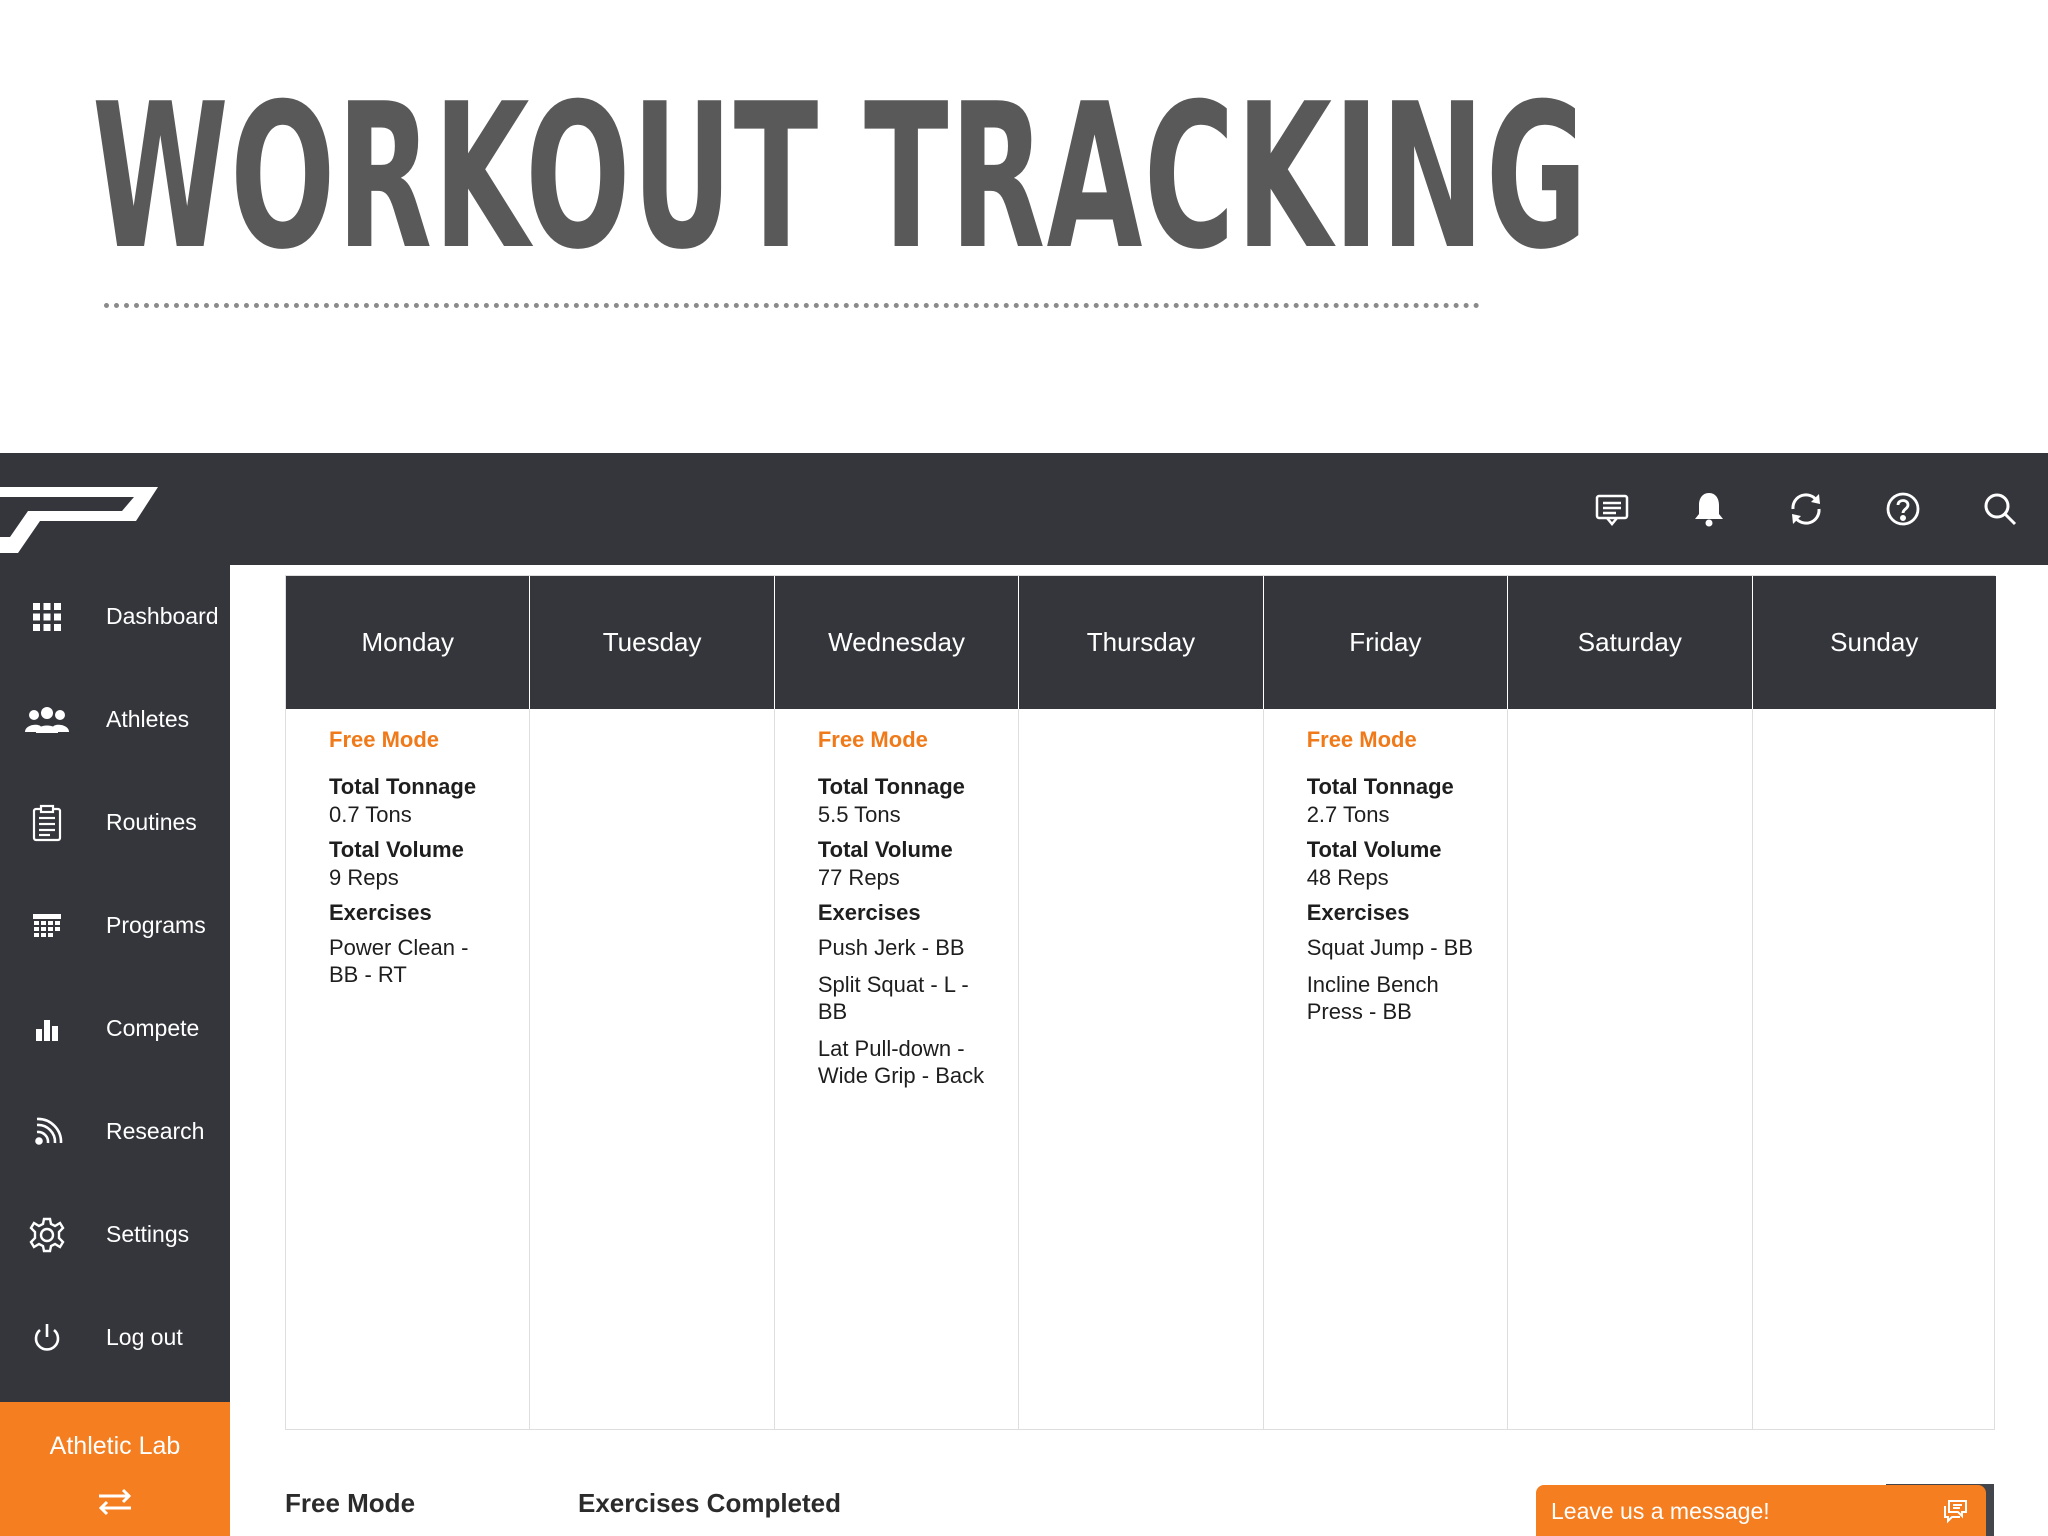 This screenshot has height=1536, width=2048. What do you see at coordinates (1348, 814) in the screenshot?
I see `tonnage-value: 2.7 Tons` at bounding box center [1348, 814].